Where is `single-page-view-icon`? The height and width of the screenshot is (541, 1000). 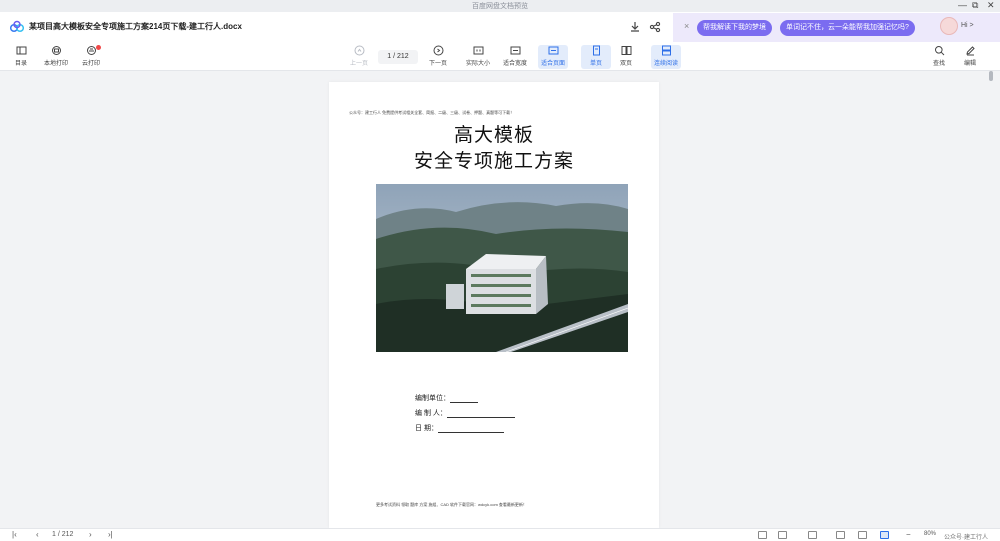 single-page-view-icon is located at coordinates (762, 535).